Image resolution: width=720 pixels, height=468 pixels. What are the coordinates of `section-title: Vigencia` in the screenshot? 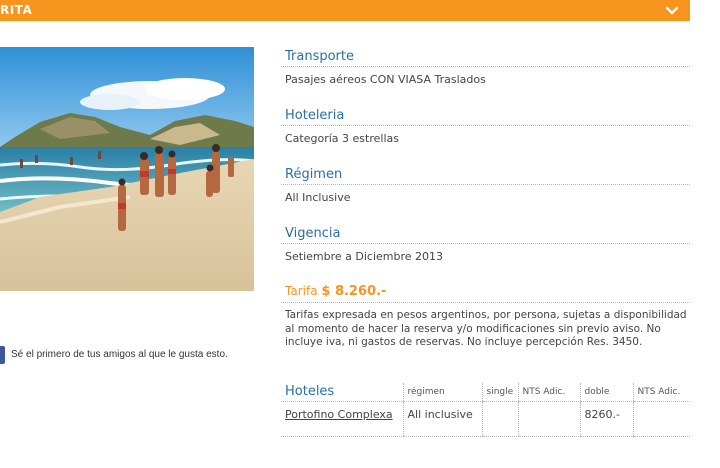 It's located at (485, 234).